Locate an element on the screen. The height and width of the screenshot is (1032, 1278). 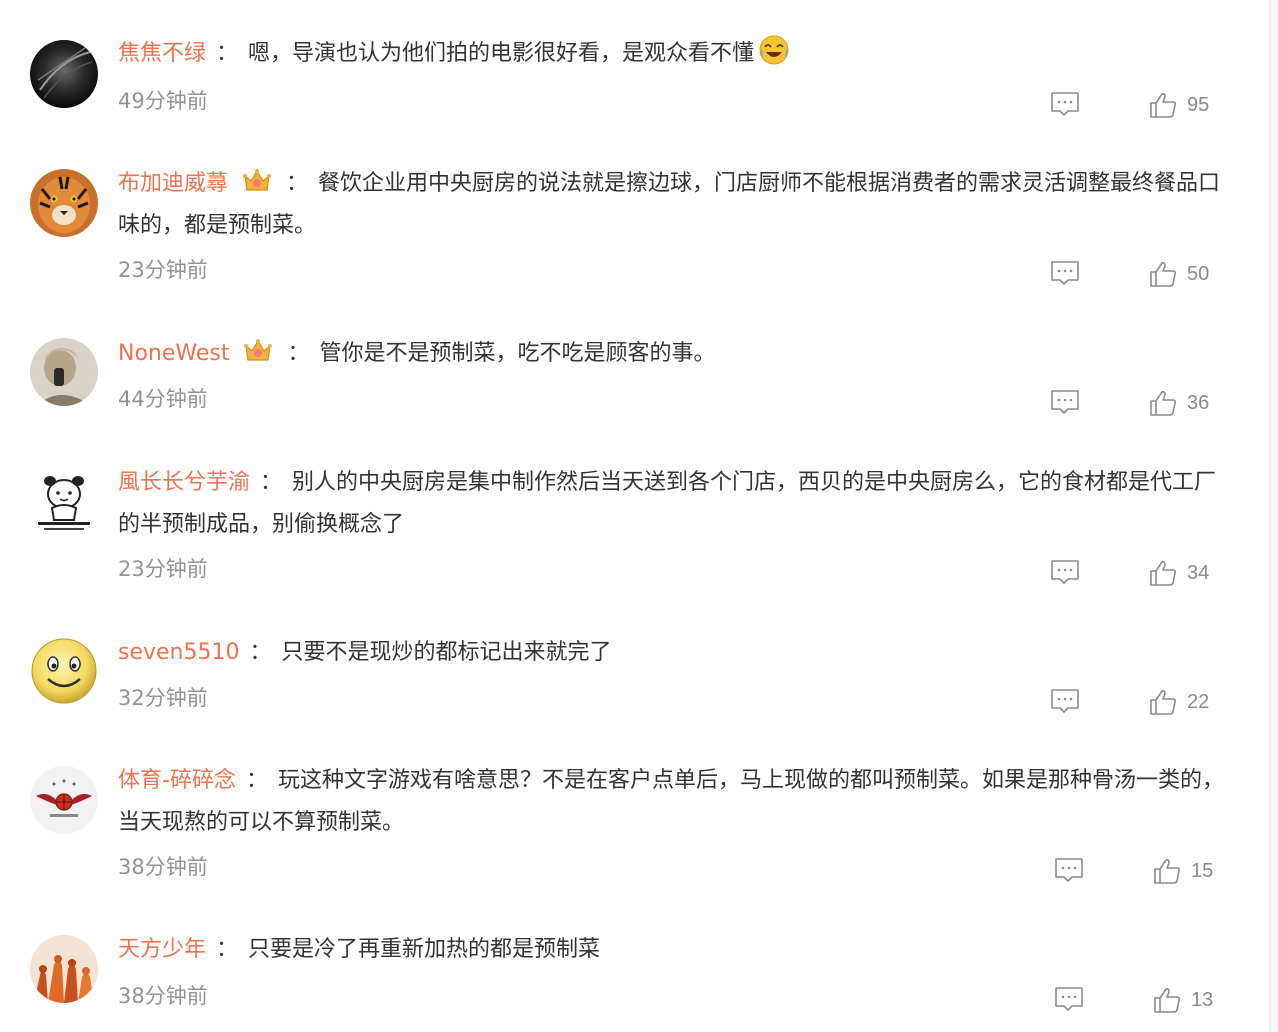
like-button: 15 is located at coordinates (1182, 871).